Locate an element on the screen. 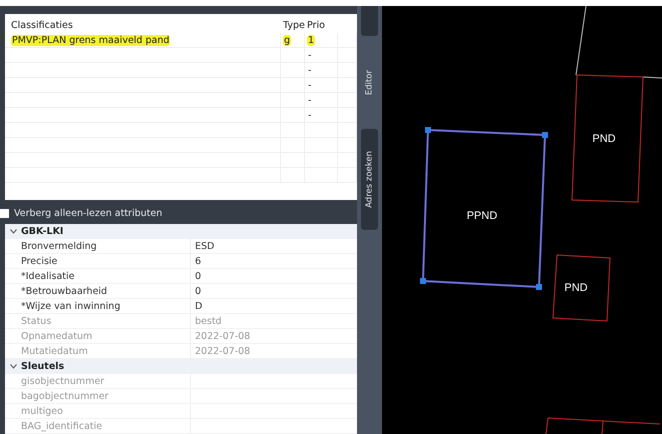  group-header: Sleutels is located at coordinates (181, 366).